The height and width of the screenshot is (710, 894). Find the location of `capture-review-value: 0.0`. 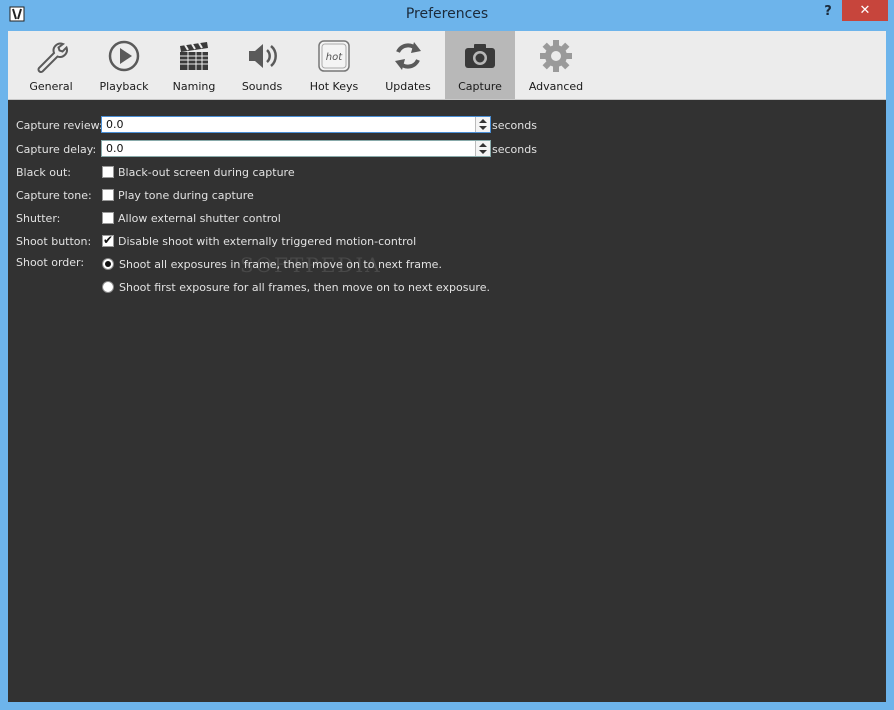

capture-review-value: 0.0 is located at coordinates (115, 124).